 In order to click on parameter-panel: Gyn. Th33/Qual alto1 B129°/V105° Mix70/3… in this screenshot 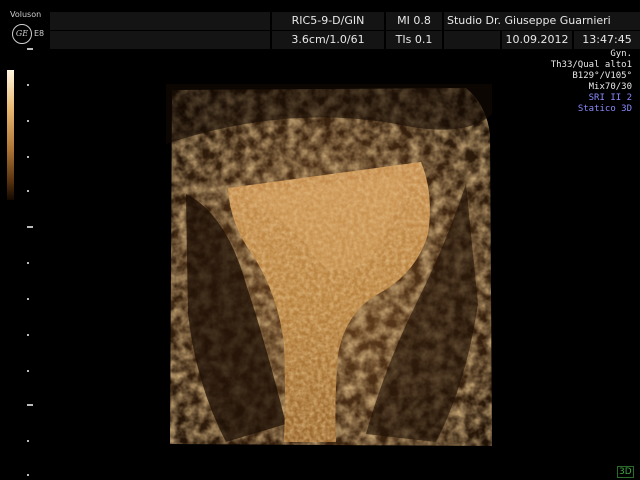, I will do `click(591, 82)`.